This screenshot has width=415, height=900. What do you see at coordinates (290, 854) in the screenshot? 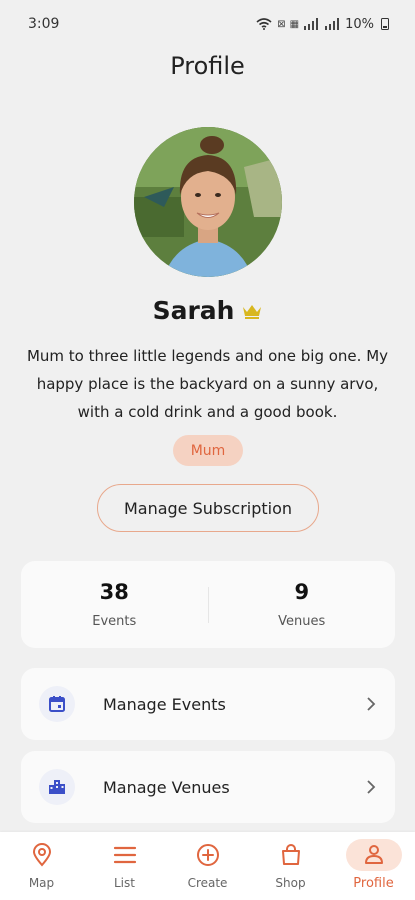
I see `shopping-bag-icon` at bounding box center [290, 854].